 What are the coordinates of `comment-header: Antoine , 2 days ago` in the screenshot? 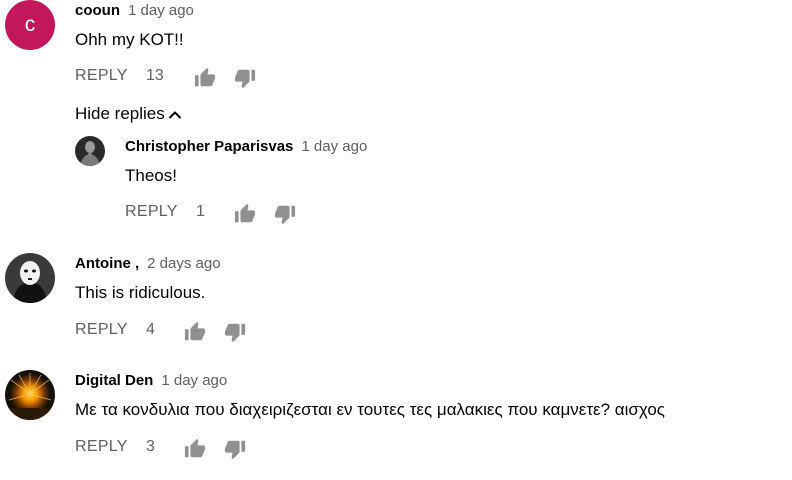 It's located at (148, 263).